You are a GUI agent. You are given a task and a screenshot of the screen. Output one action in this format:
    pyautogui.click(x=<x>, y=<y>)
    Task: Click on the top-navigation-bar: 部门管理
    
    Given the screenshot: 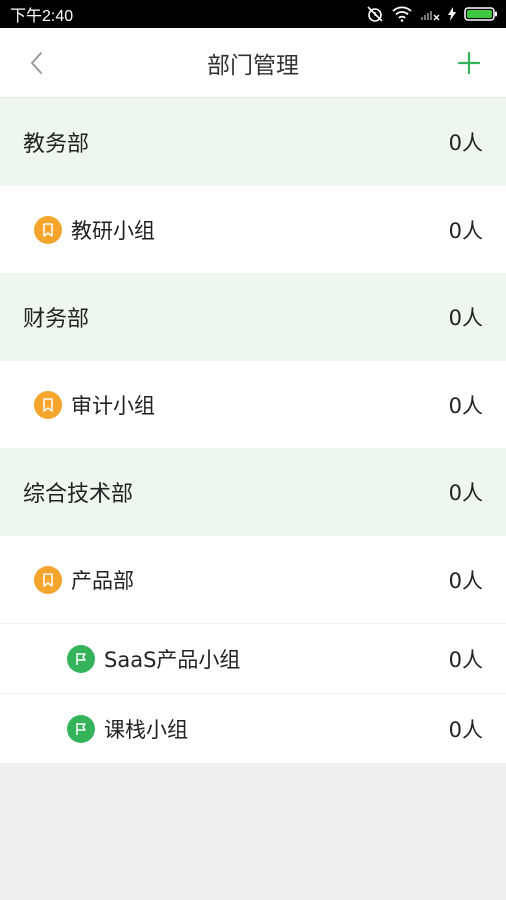 What is the action you would take?
    pyautogui.click(x=253, y=63)
    